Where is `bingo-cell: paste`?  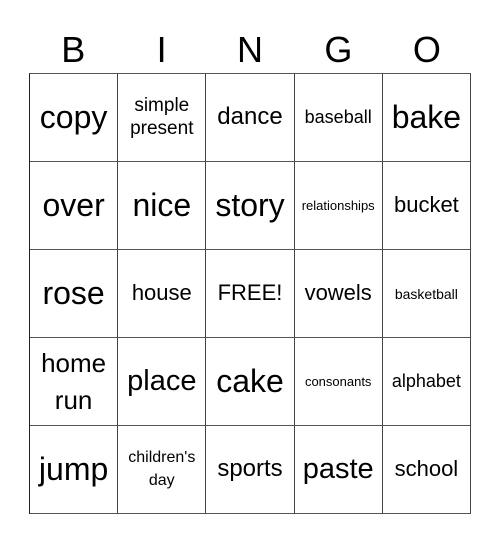 bingo-cell: paste is located at coordinates (338, 470).